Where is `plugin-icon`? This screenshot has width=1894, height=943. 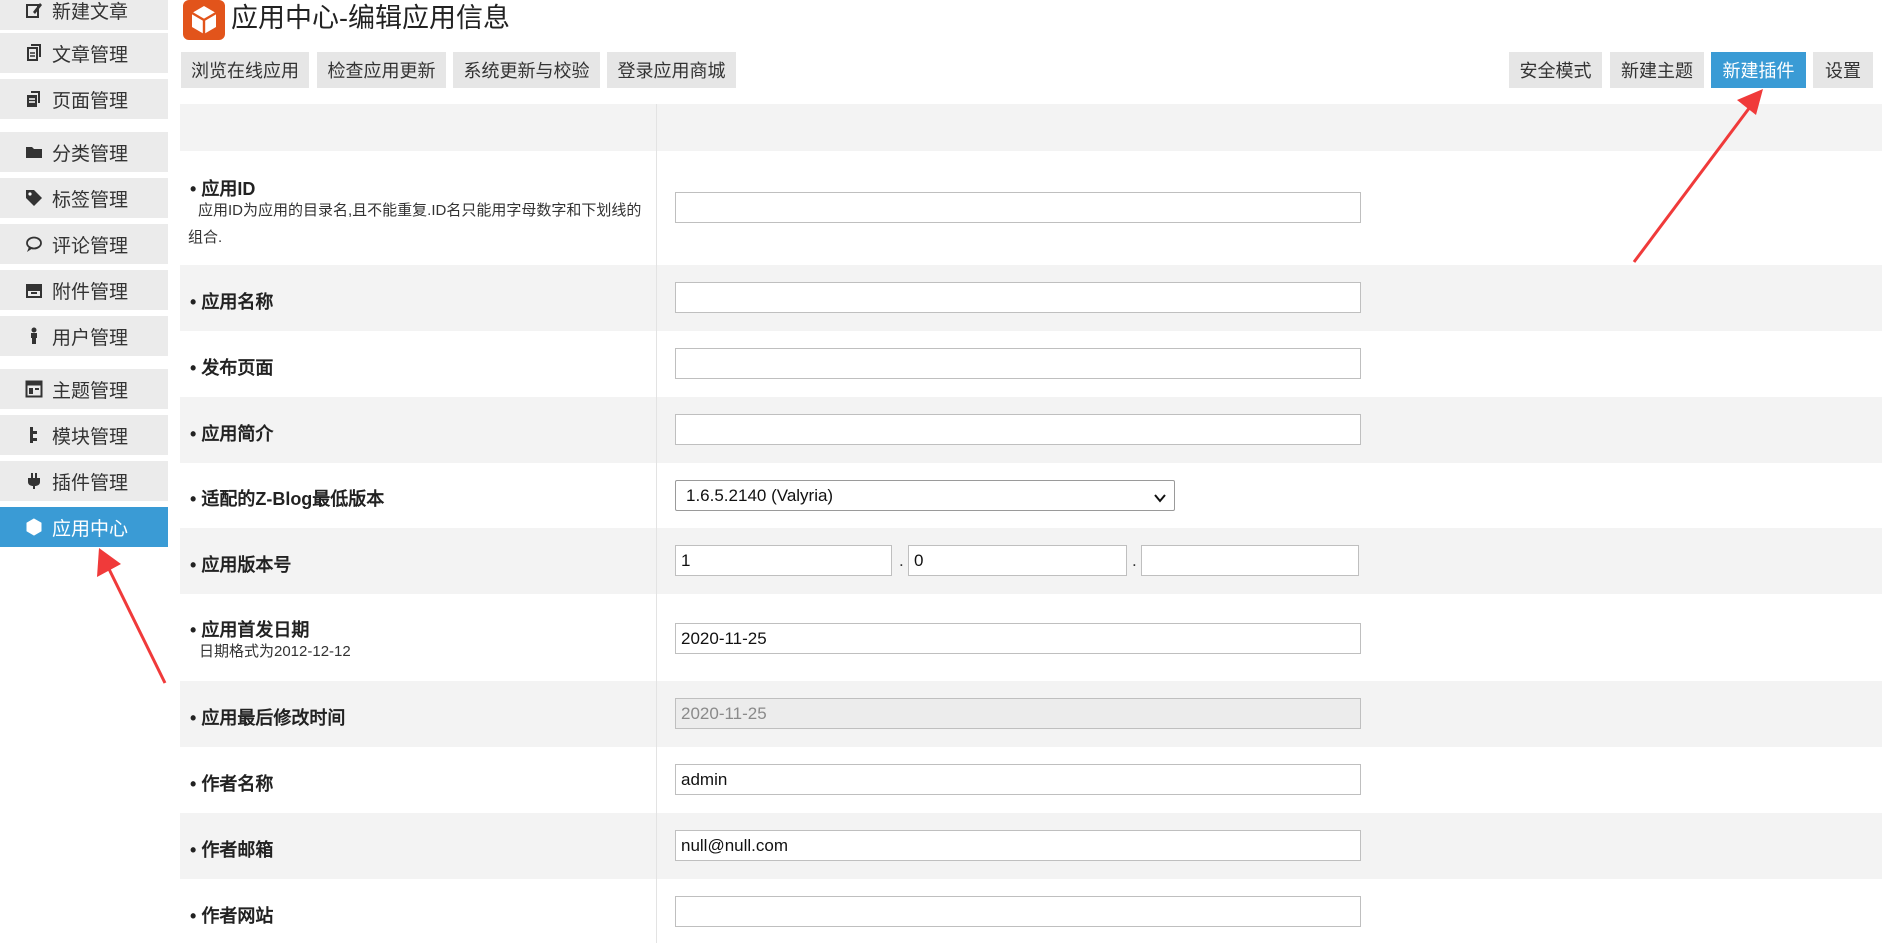
plugin-icon is located at coordinates (34, 481).